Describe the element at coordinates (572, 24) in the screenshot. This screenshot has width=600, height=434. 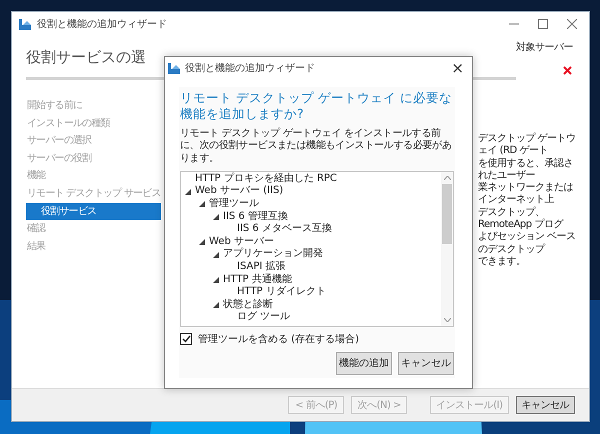
I see `close-icon` at that location.